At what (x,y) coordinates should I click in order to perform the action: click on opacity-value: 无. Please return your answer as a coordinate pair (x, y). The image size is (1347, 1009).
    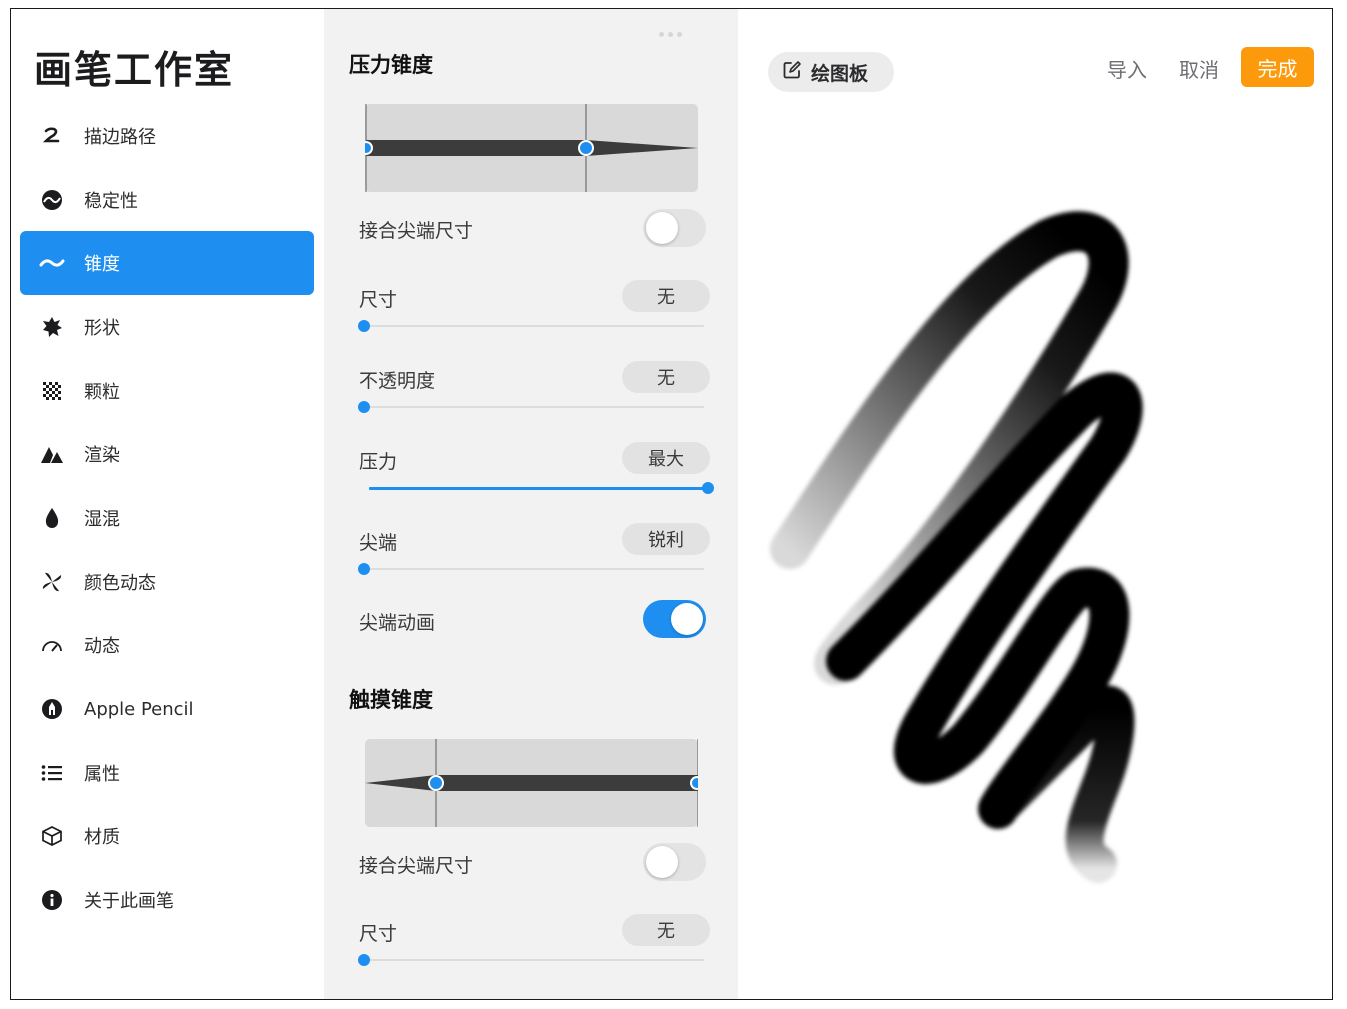
    Looking at the image, I should click on (666, 377).